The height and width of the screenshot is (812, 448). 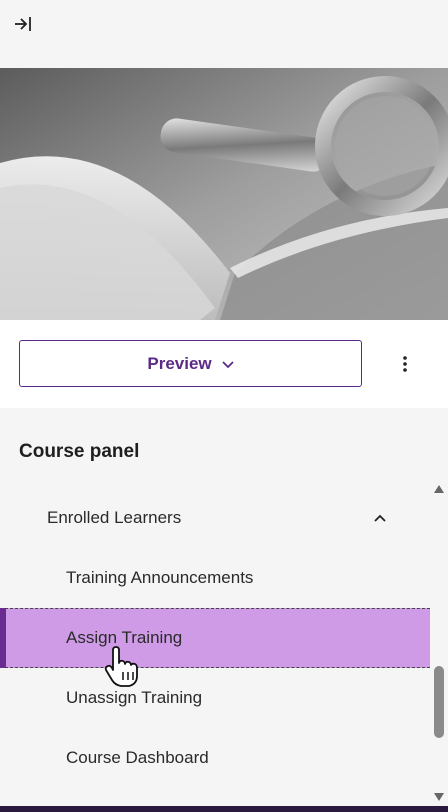 What do you see at coordinates (160, 577) in the screenshot?
I see `nav-item-label: Training Announcements` at bounding box center [160, 577].